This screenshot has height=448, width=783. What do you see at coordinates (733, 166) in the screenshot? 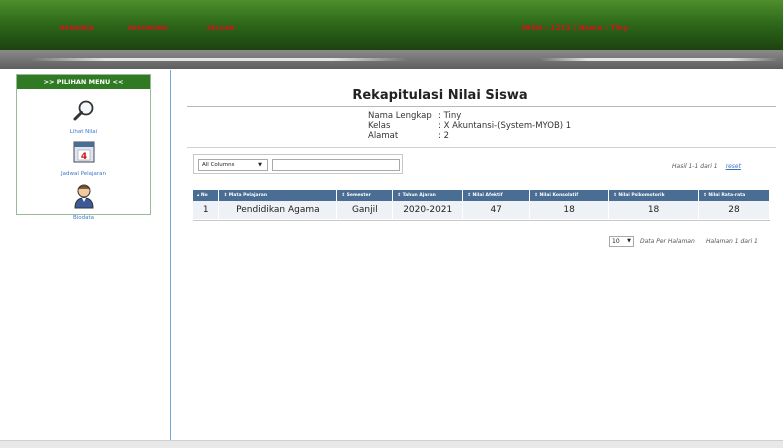
I see `reset-link: reset` at bounding box center [733, 166].